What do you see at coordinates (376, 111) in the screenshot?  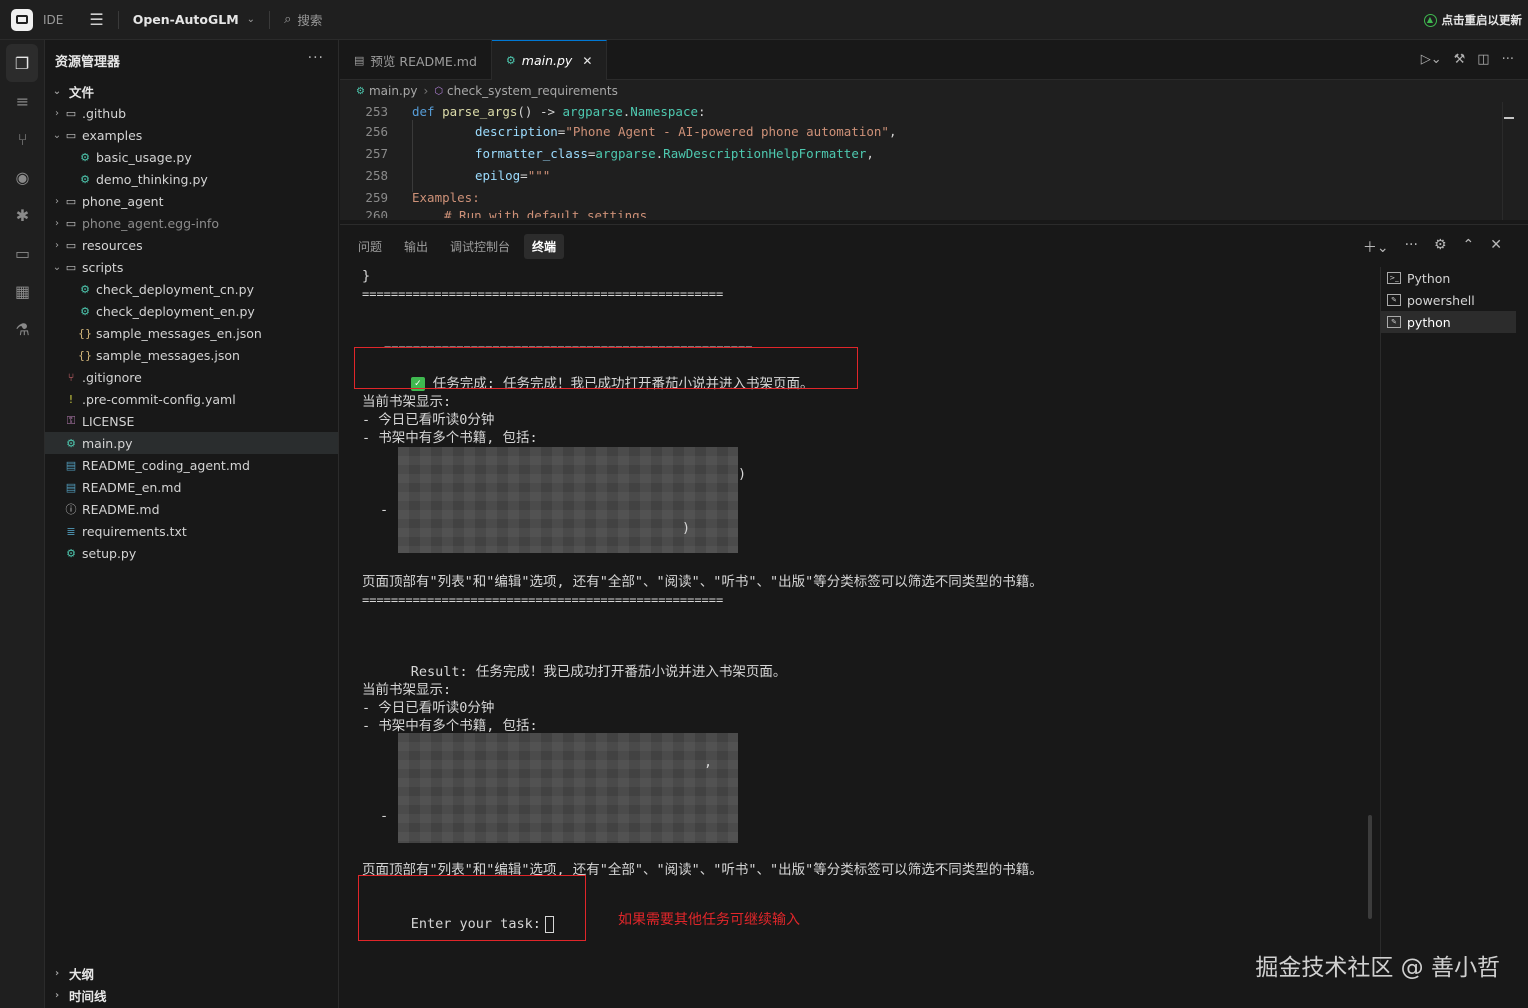 I see `line-number: 253` at bounding box center [376, 111].